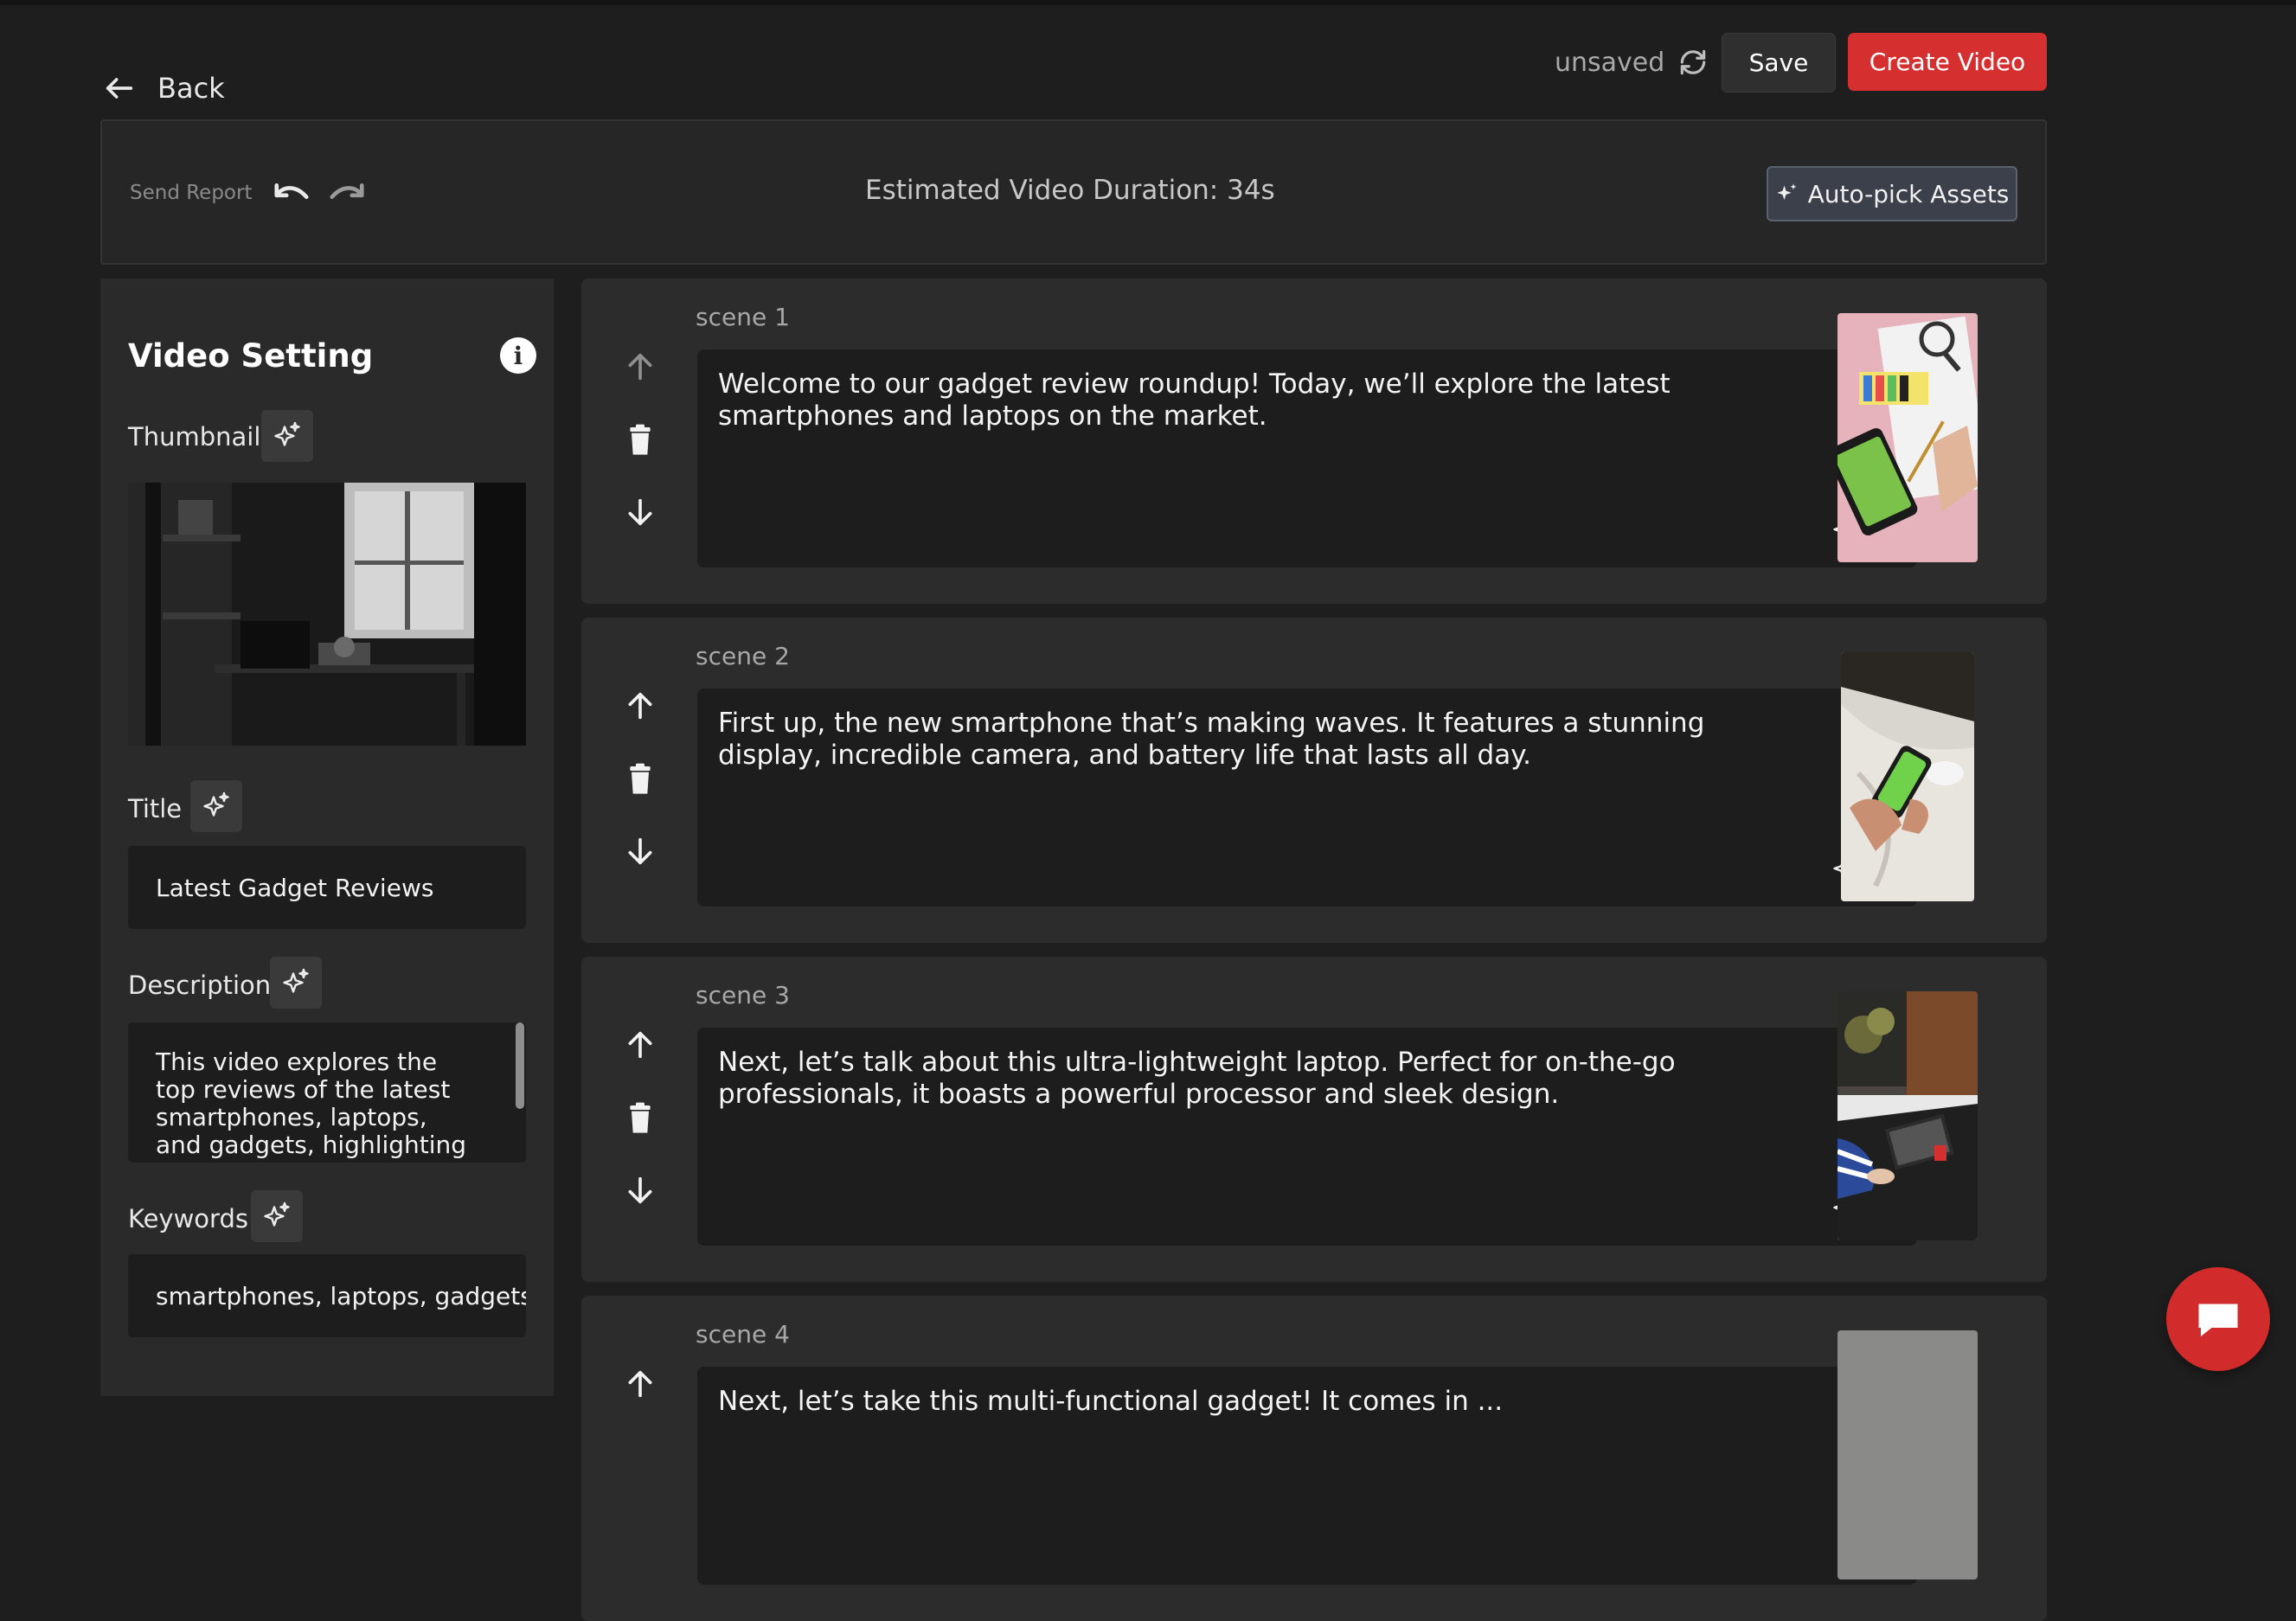  What do you see at coordinates (188, 1218) in the screenshot?
I see `keywords-label: Keywords` at bounding box center [188, 1218].